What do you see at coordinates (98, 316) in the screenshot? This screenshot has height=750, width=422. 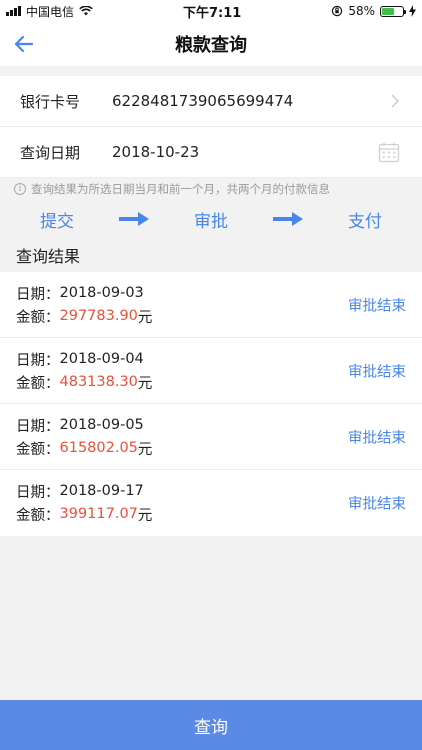 I see `result-amount: 297783.90` at bounding box center [98, 316].